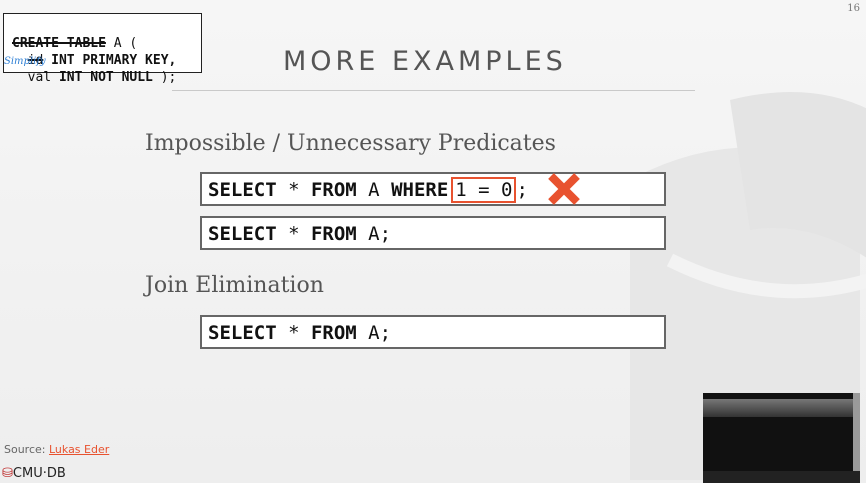  Describe the element at coordinates (420, 190) in the screenshot. I see `where-keyword: WHERE` at that location.